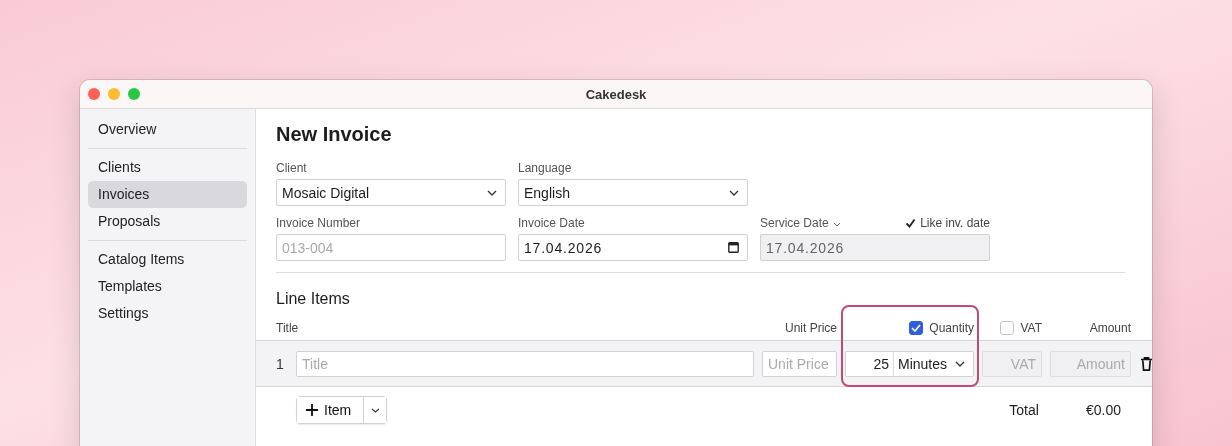 This screenshot has width=1232, height=446. Describe the element at coordinates (545, 168) in the screenshot. I see `field-label: Language` at that location.